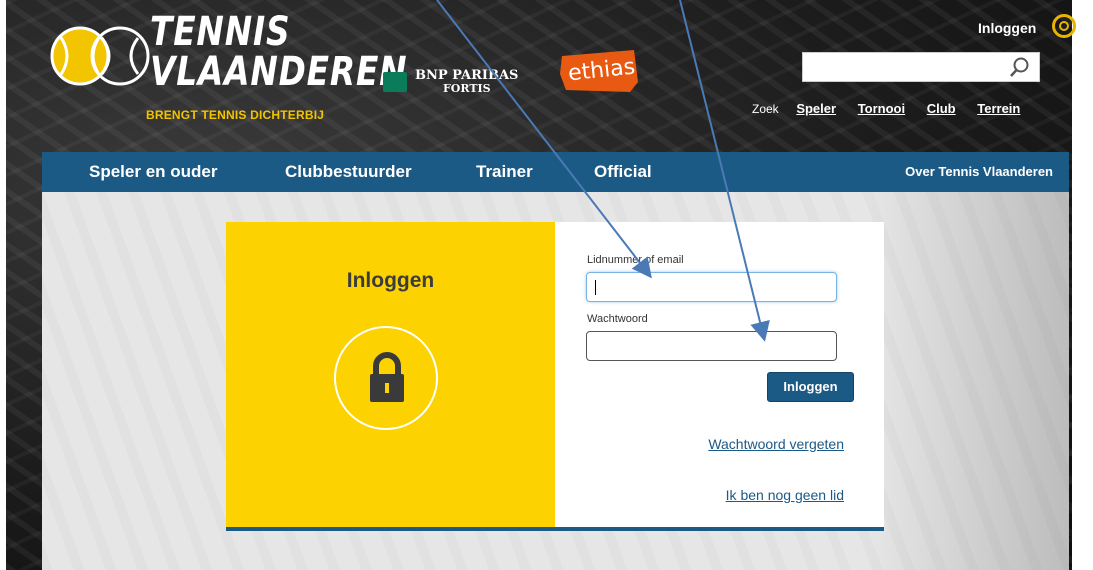 Image resolution: width=1093 pixels, height=570 pixels. Describe the element at coordinates (599, 71) in the screenshot. I see `ethias-logo: ethias` at that location.